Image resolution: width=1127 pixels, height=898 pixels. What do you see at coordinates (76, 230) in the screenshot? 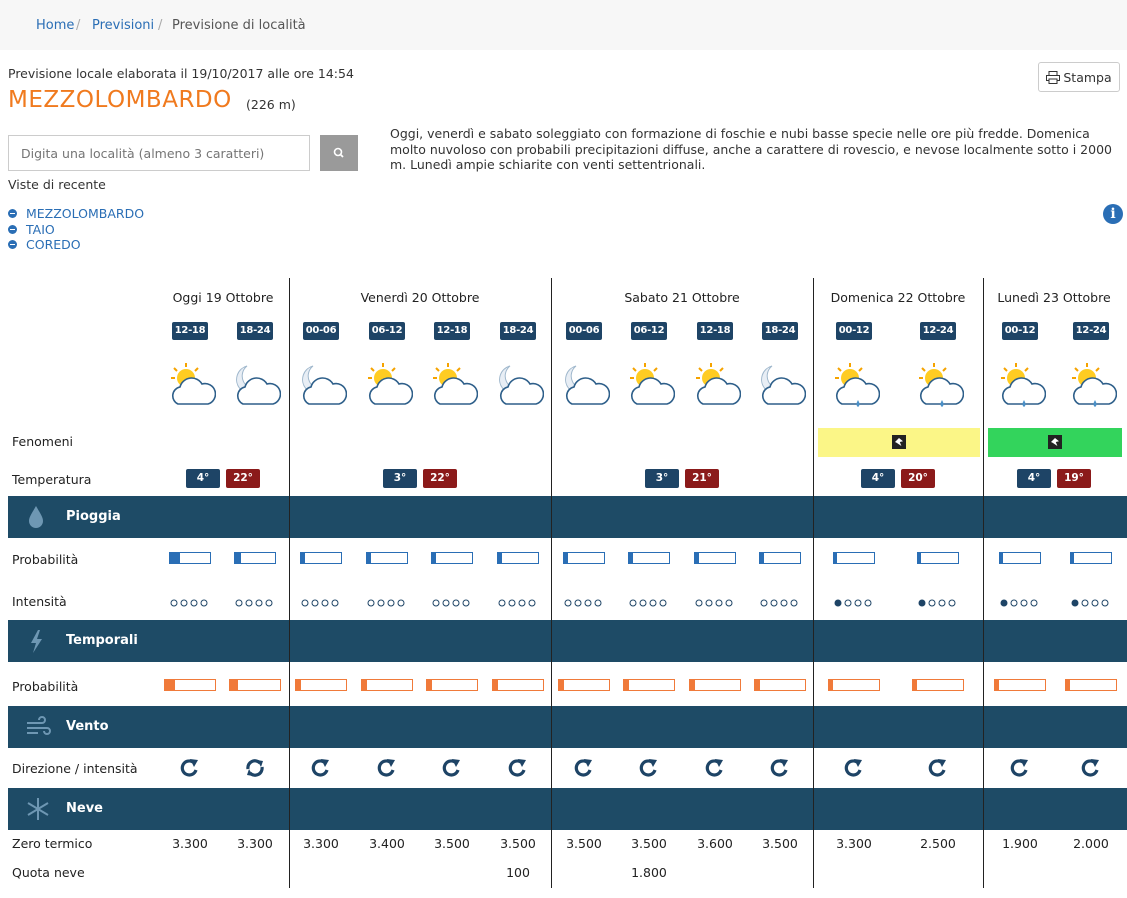
I see `recent-item: TAIO` at bounding box center [76, 230].